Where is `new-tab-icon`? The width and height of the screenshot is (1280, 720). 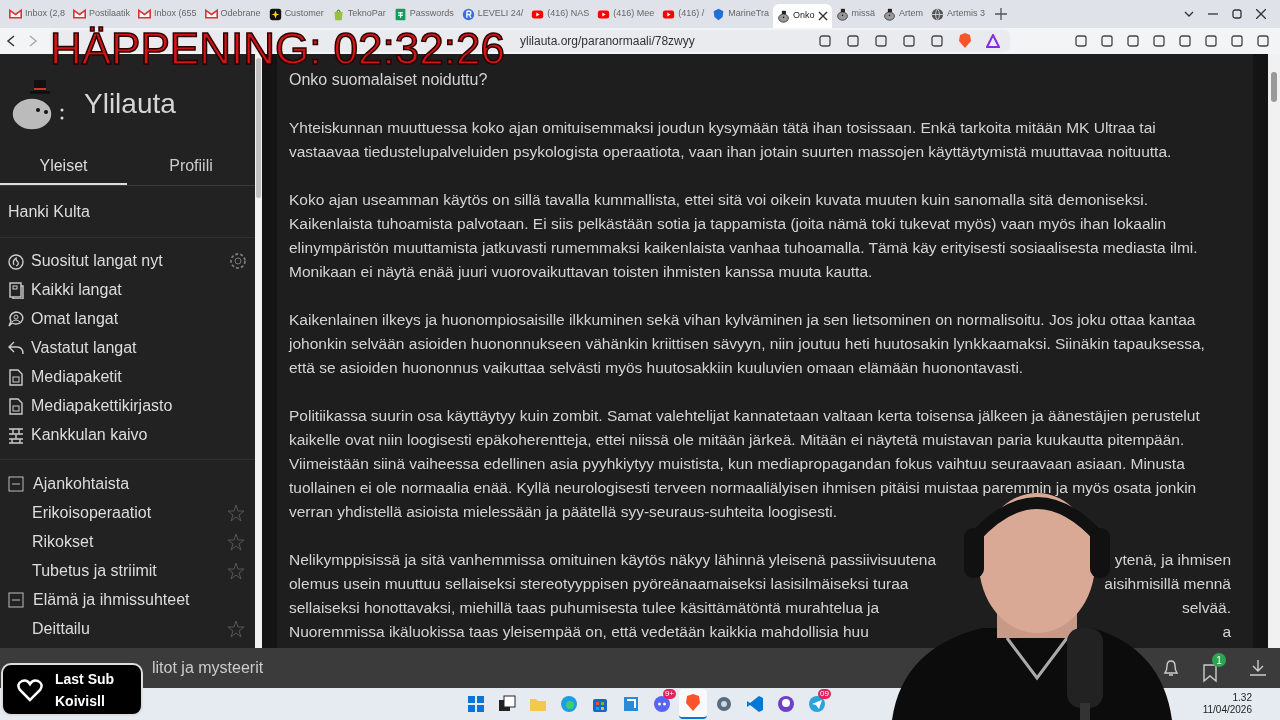 new-tab-icon is located at coordinates (1001, 14).